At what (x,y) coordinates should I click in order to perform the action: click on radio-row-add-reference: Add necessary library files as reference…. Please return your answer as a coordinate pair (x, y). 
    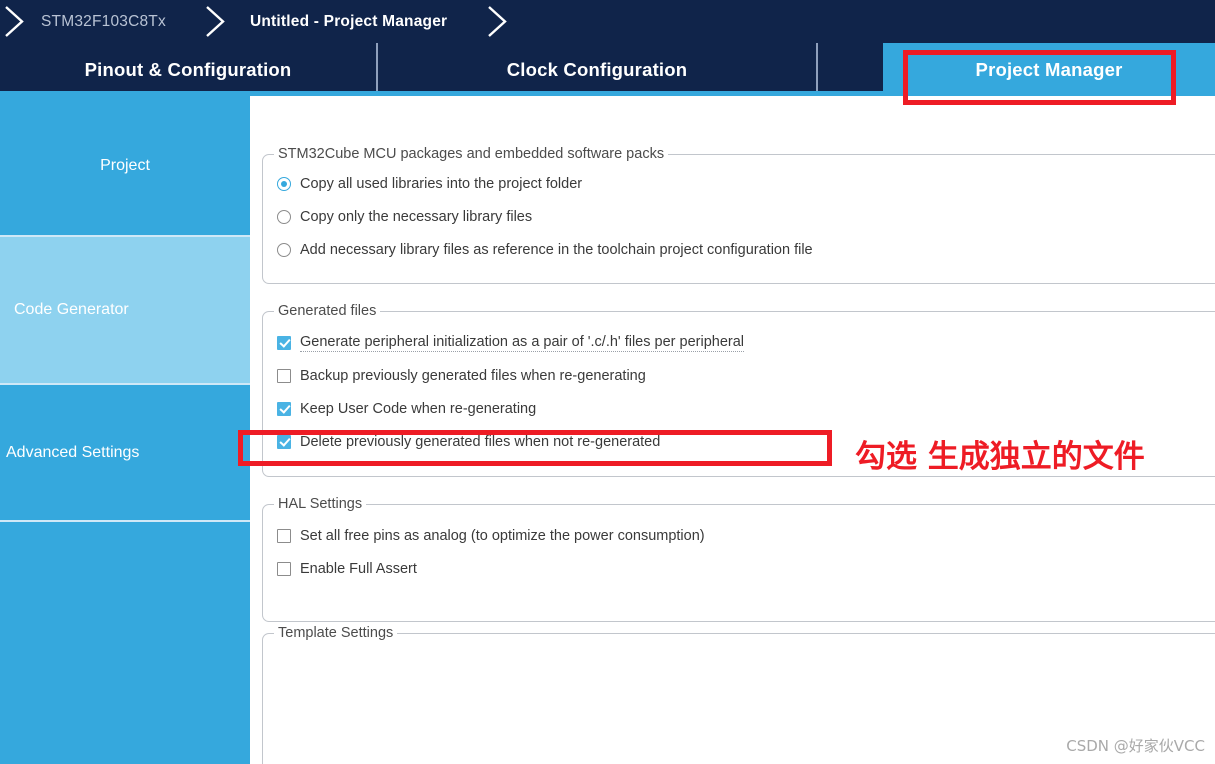
    Looking at the image, I should click on (739, 249).